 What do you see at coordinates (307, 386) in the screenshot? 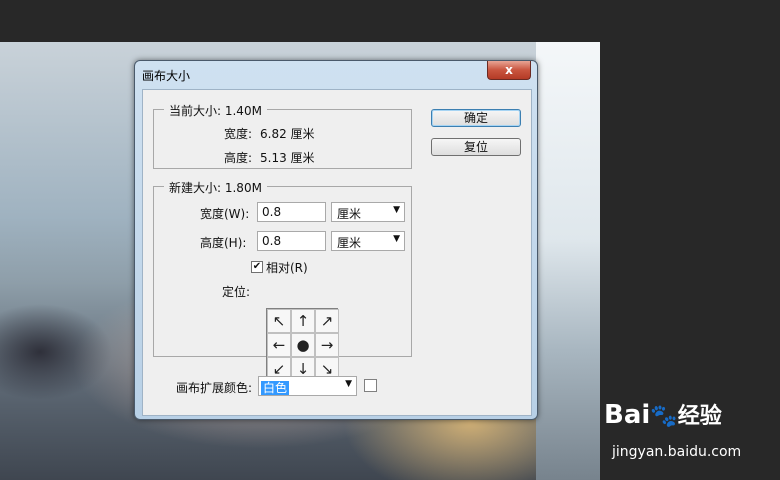
I see `canvas-ext-color-select: 白色 ▼` at bounding box center [307, 386].